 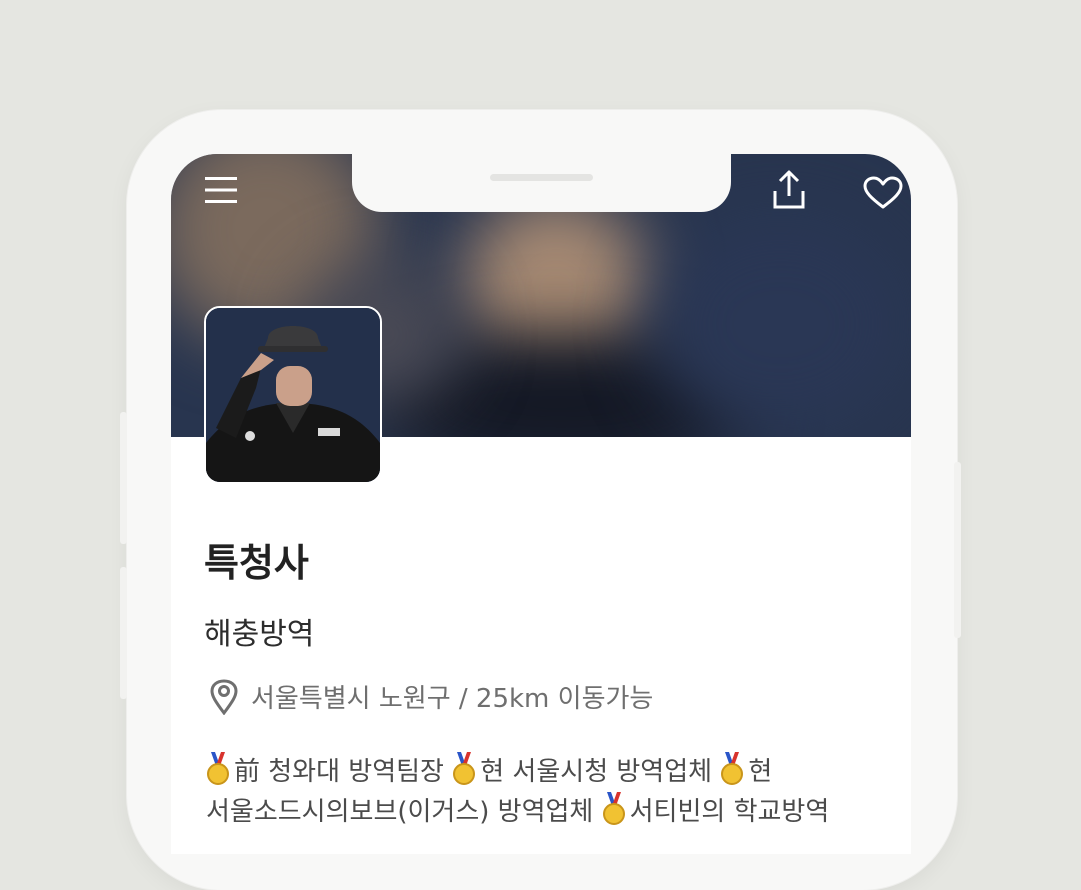 I want to click on phone-speaker, so click(x=541, y=177).